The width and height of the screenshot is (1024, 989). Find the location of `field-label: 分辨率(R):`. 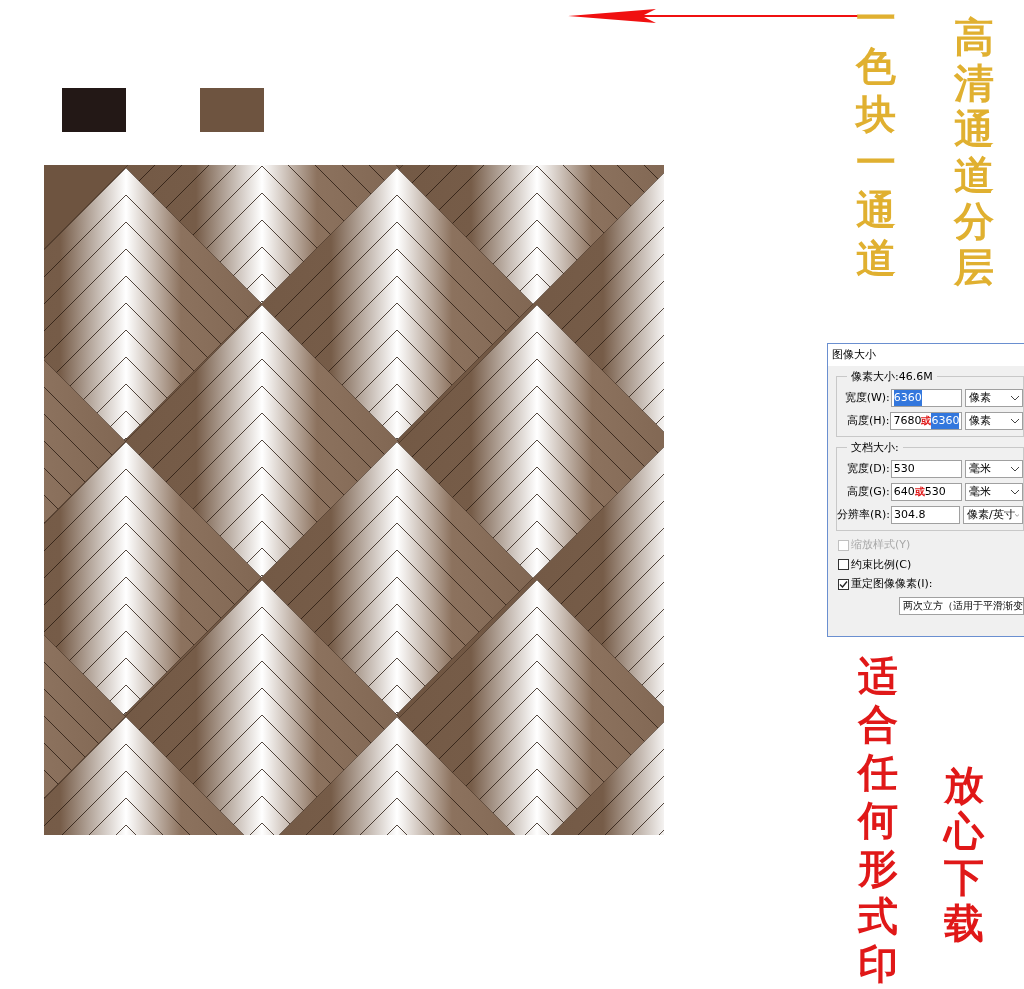

field-label: 分辨率(R): is located at coordinates (864, 514).